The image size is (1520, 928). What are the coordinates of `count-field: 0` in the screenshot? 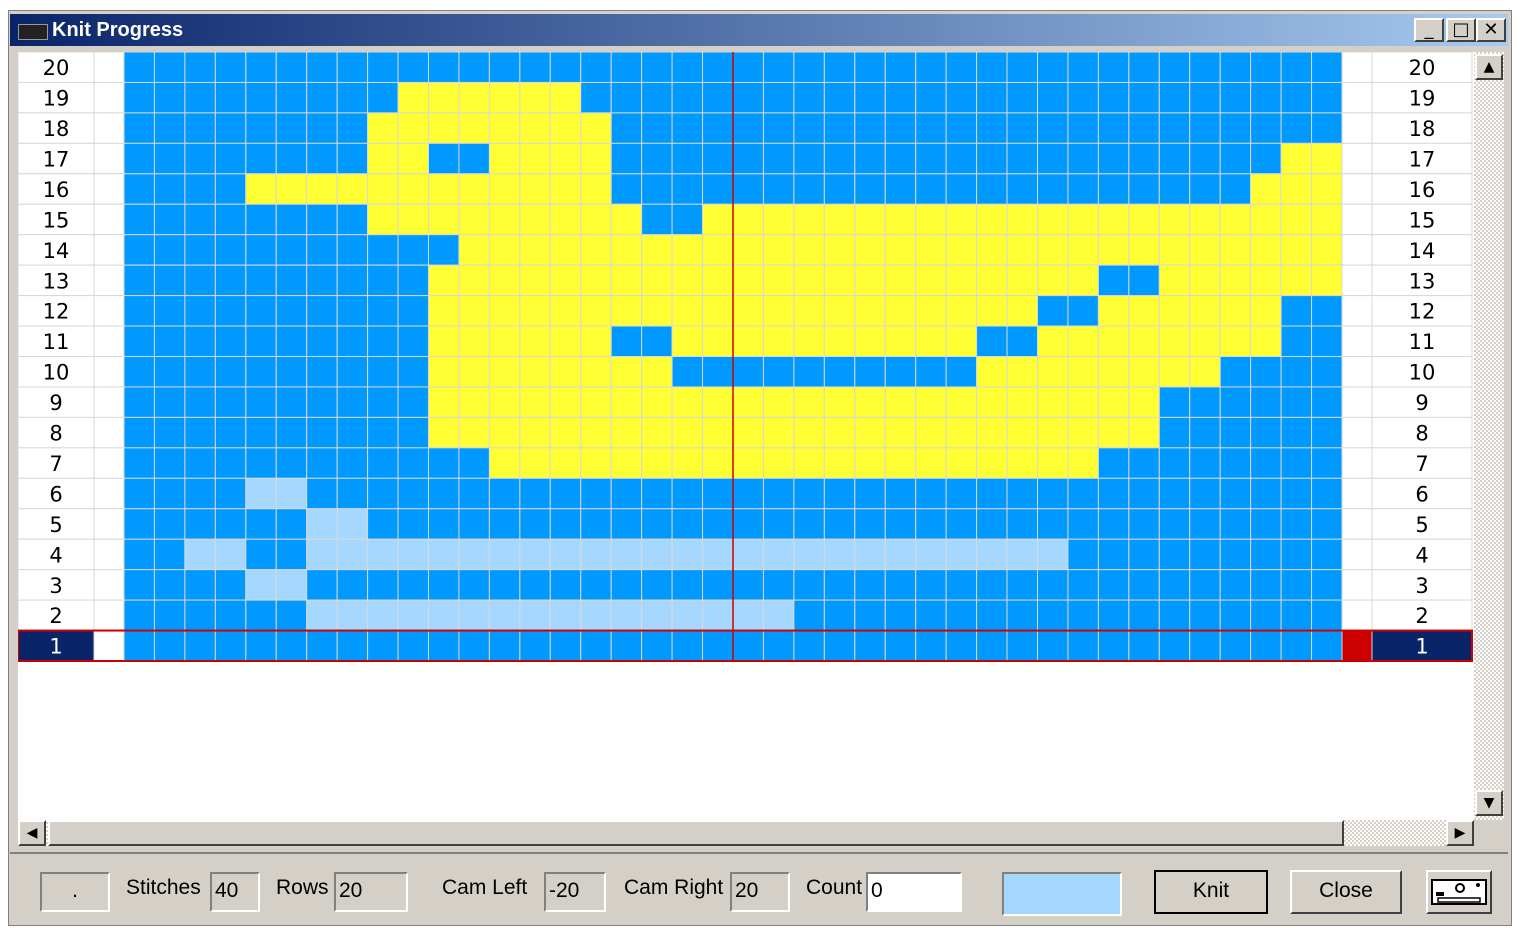 It's located at (914, 892).